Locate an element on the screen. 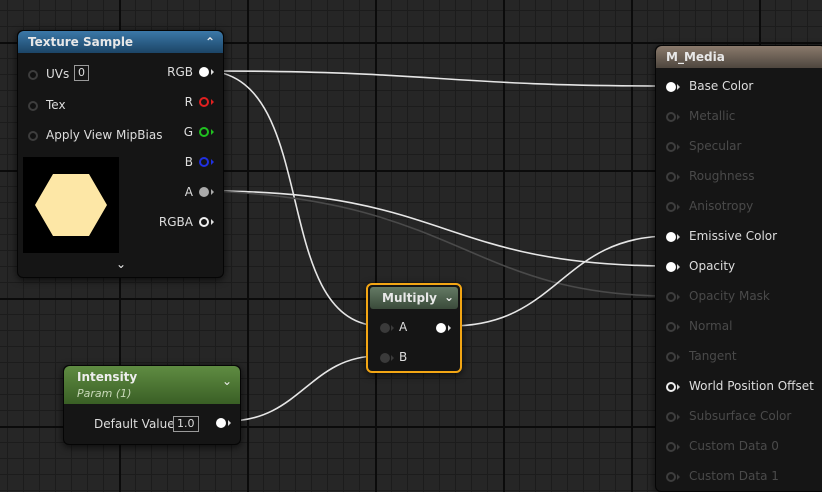  arrow-emissive-color is located at coordinates (678, 237).